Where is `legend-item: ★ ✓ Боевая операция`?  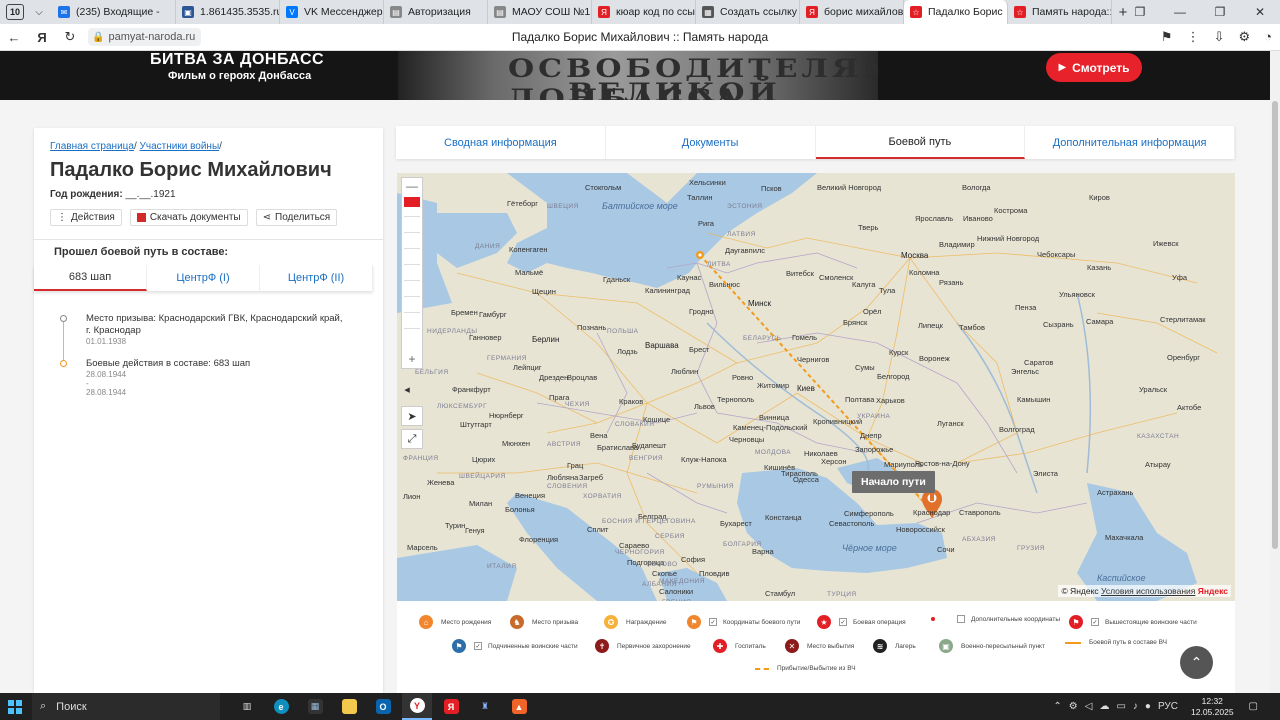
legend-item: ★ ✓ Боевая операция is located at coordinates (861, 622).